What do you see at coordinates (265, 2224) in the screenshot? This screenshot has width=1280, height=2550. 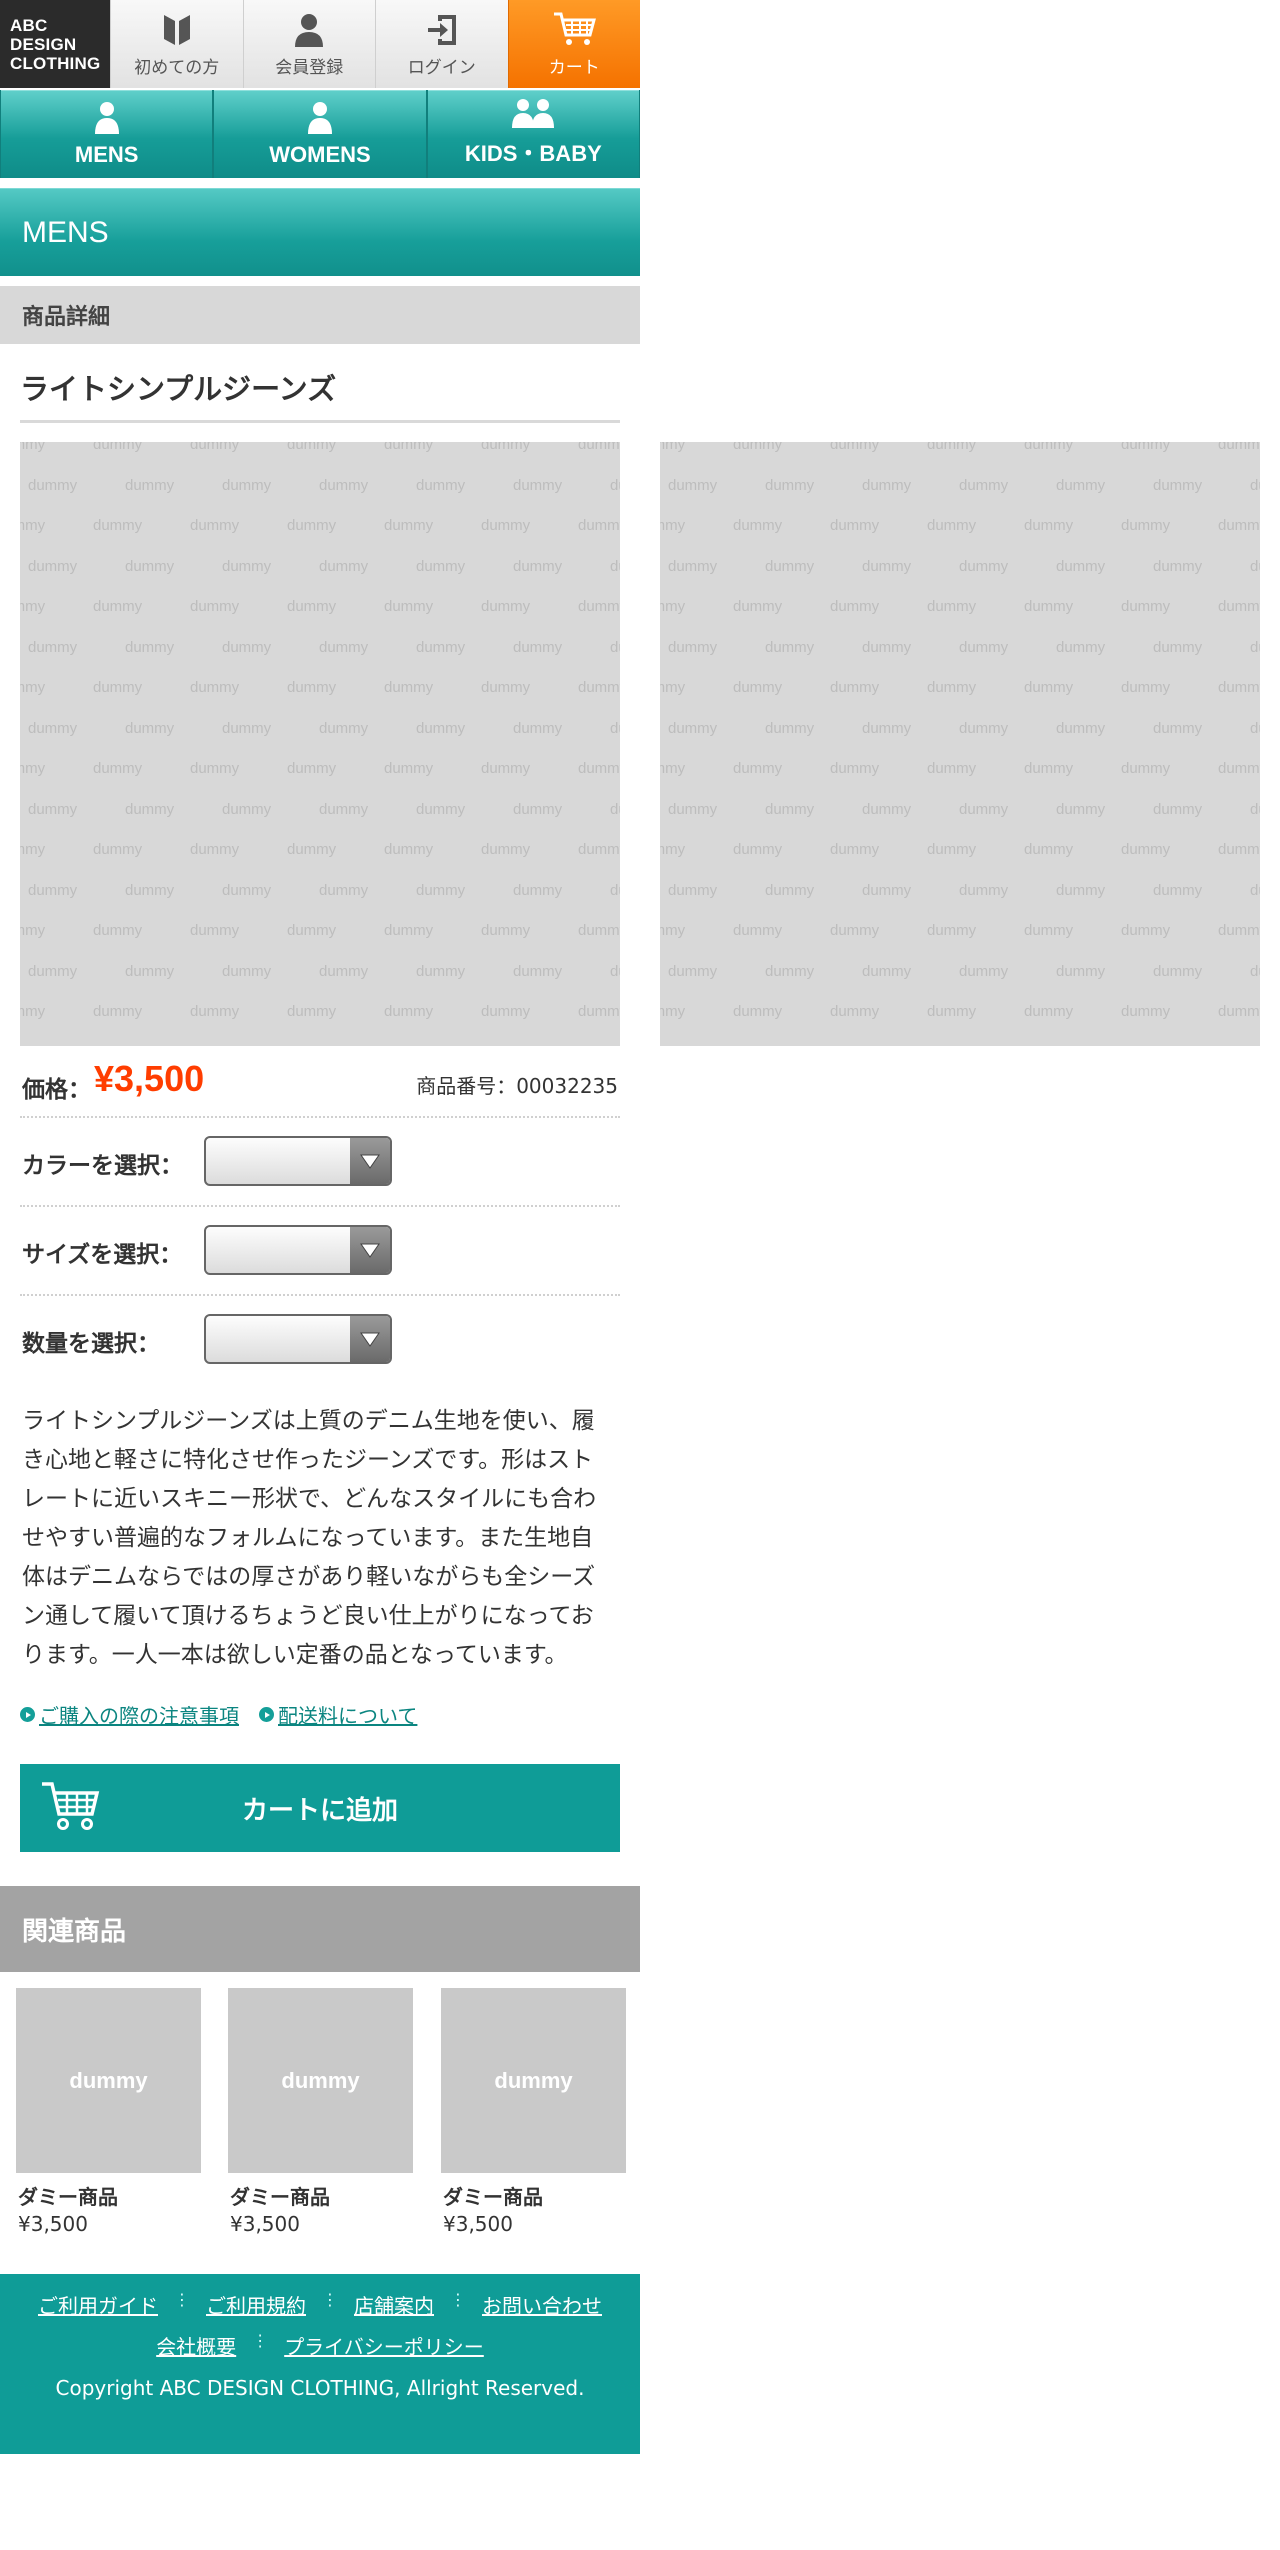 I see `related-price: ¥3,500` at bounding box center [265, 2224].